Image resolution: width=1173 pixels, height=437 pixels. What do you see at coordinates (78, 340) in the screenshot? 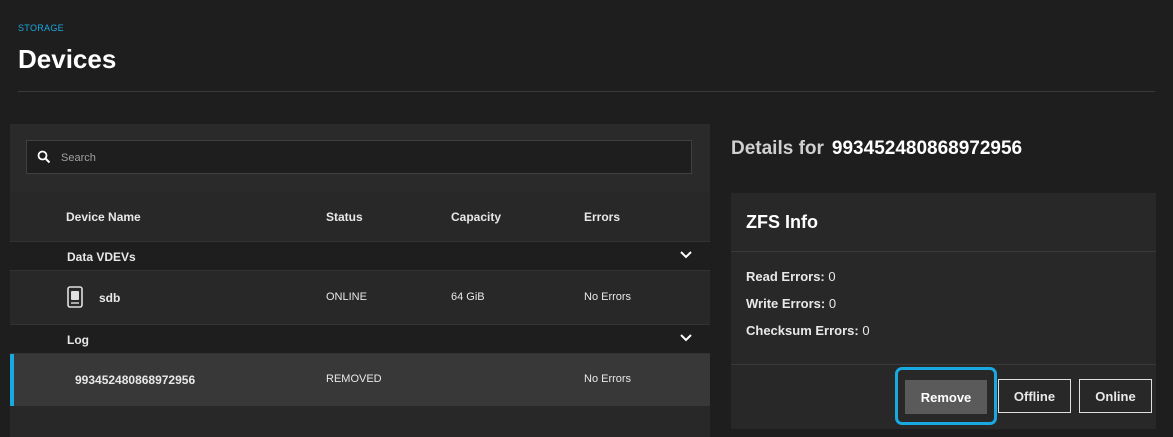
I see `group-label: Log` at bounding box center [78, 340].